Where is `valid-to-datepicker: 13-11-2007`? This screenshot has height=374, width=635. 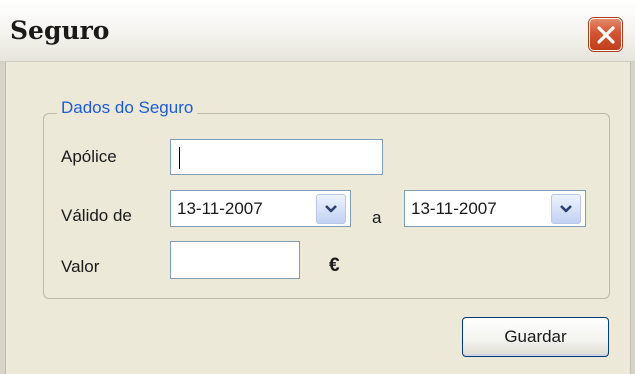
valid-to-datepicker: 13-11-2007 is located at coordinates (495, 208).